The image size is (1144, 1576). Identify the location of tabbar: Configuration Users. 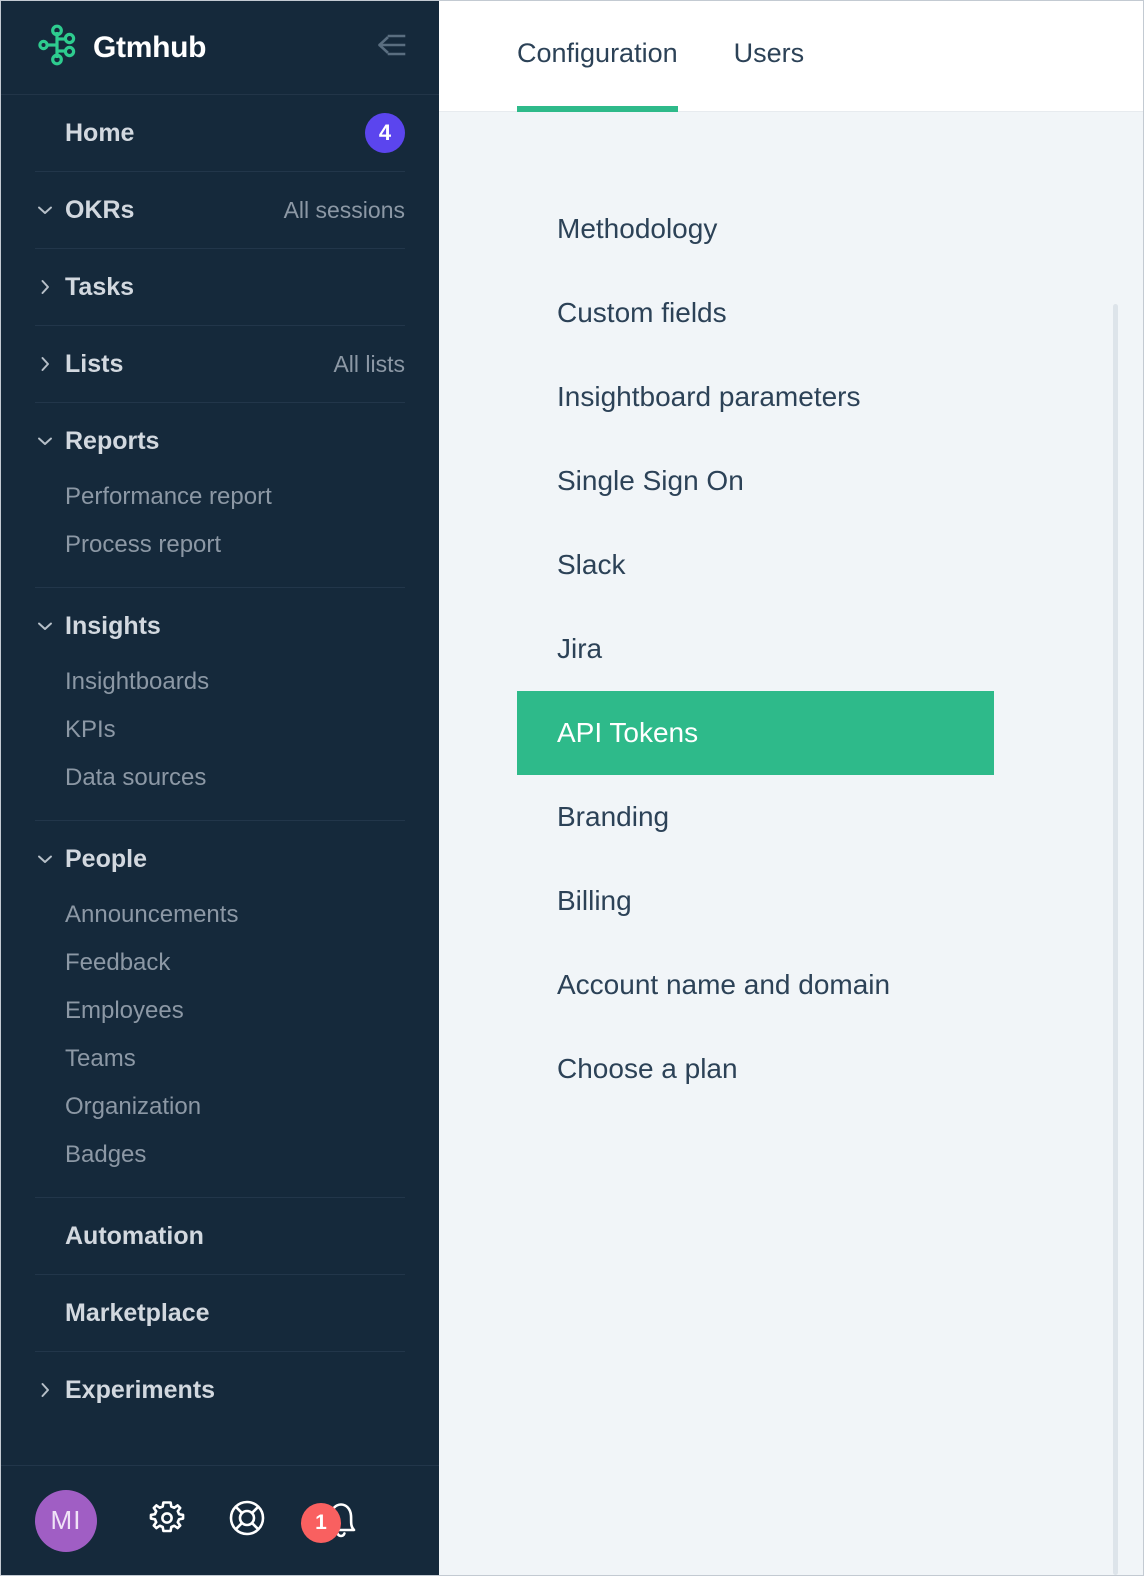
(791, 56).